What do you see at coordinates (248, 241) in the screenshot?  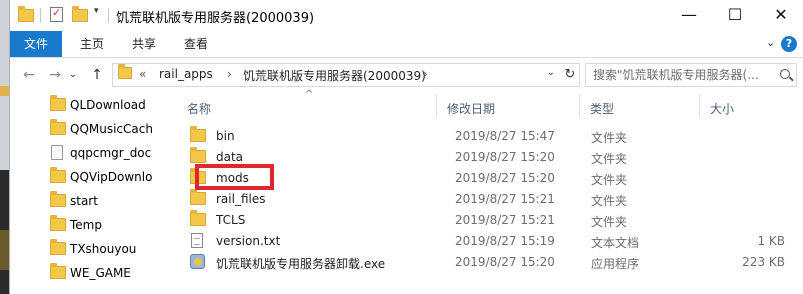 I see `file-name: version.txt` at bounding box center [248, 241].